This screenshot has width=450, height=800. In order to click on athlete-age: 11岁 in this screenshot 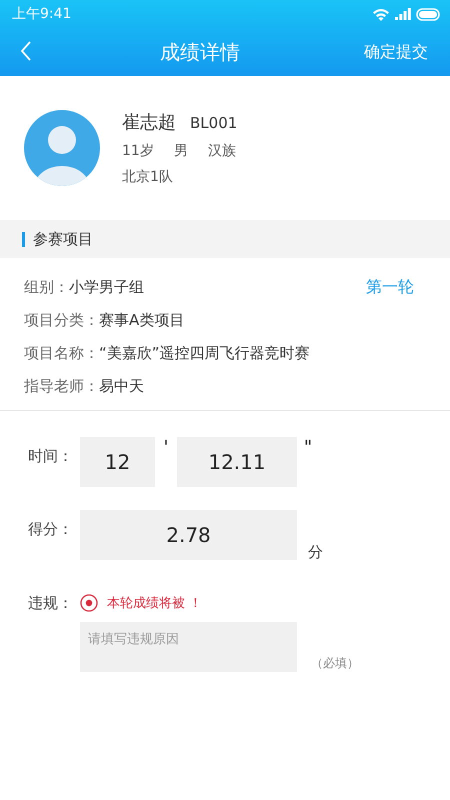, I will do `click(138, 151)`.